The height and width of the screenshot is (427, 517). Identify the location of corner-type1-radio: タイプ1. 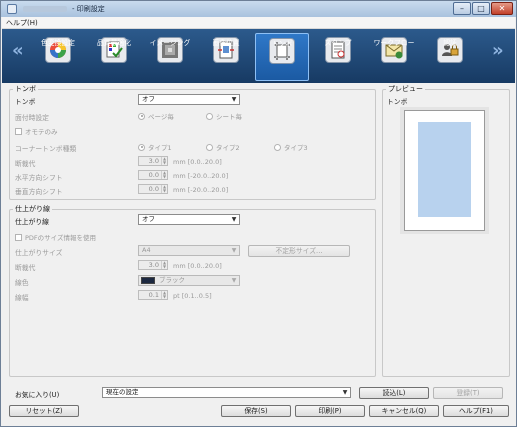
(155, 147).